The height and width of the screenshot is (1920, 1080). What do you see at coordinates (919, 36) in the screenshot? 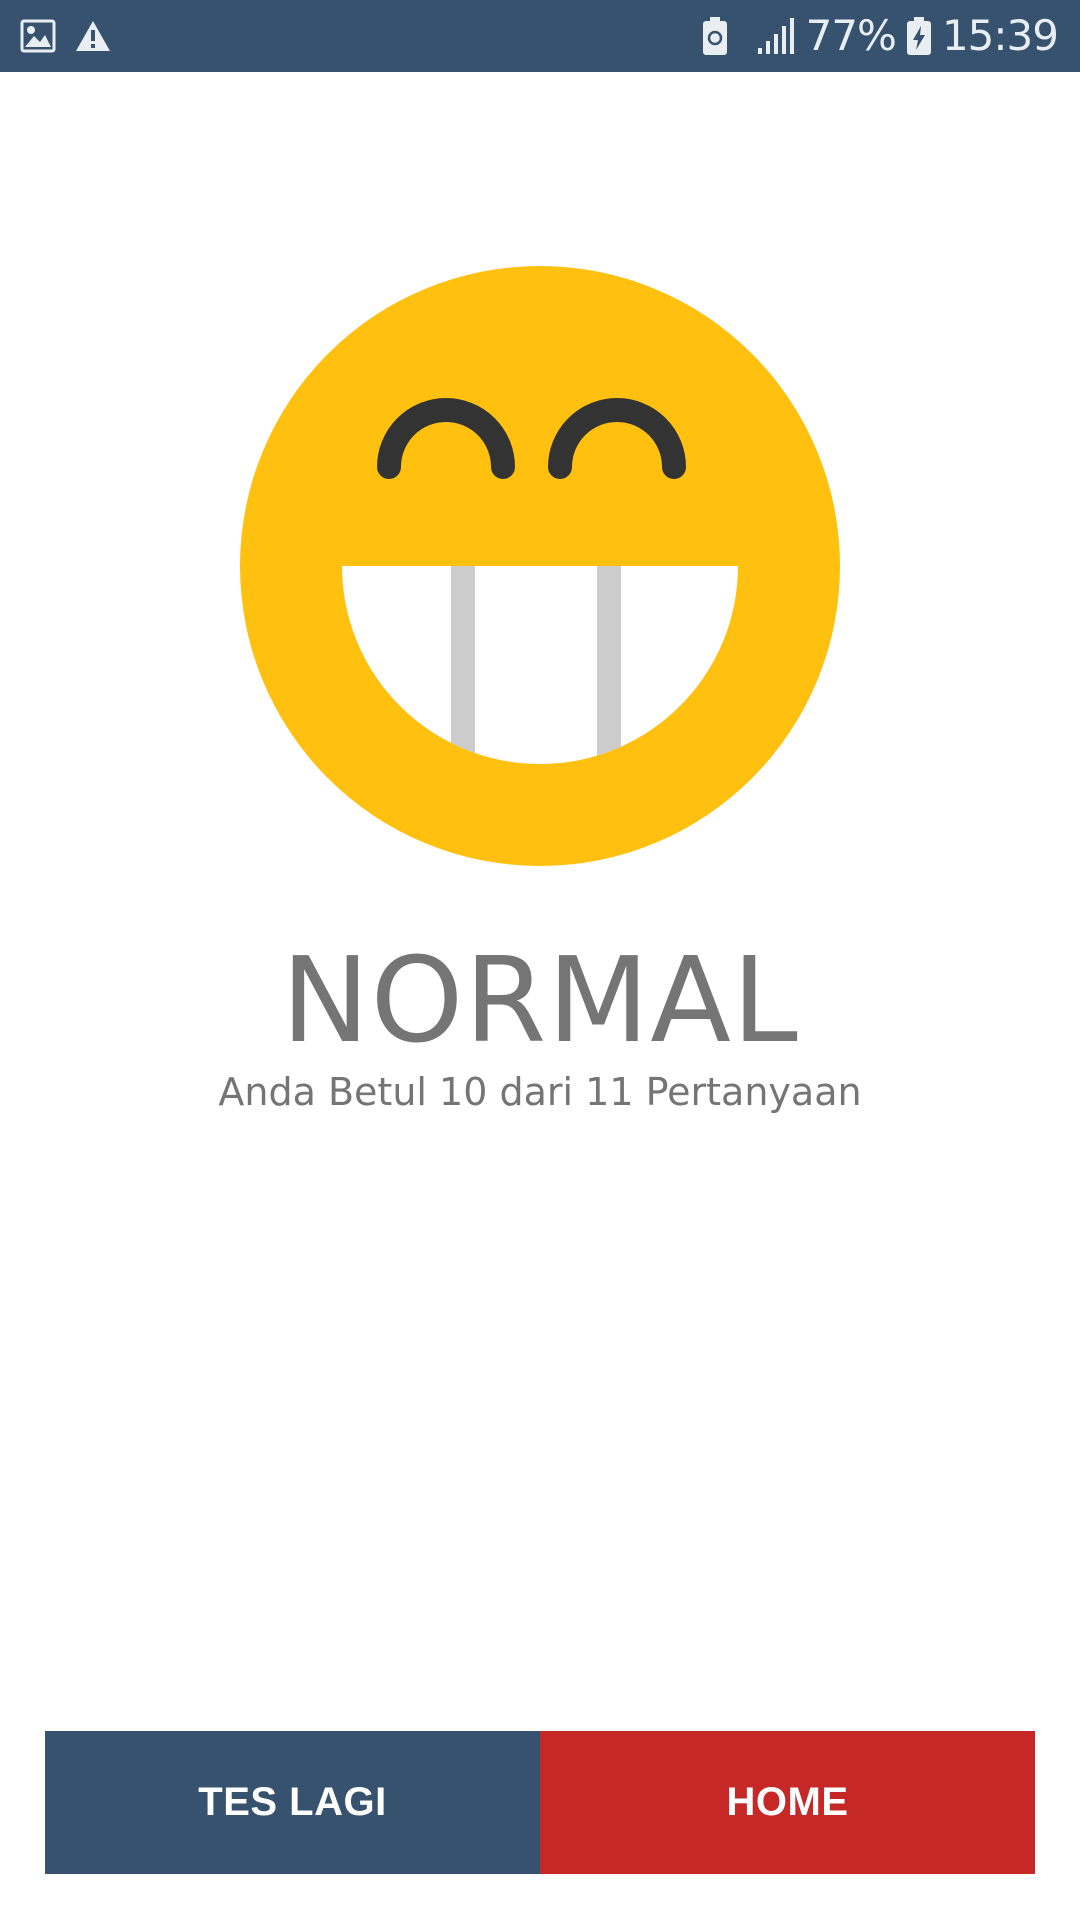
I see `battery-charging-icon` at bounding box center [919, 36].